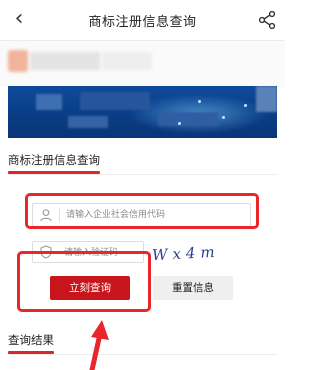  I want to click on logo-blurred, so click(18, 61).